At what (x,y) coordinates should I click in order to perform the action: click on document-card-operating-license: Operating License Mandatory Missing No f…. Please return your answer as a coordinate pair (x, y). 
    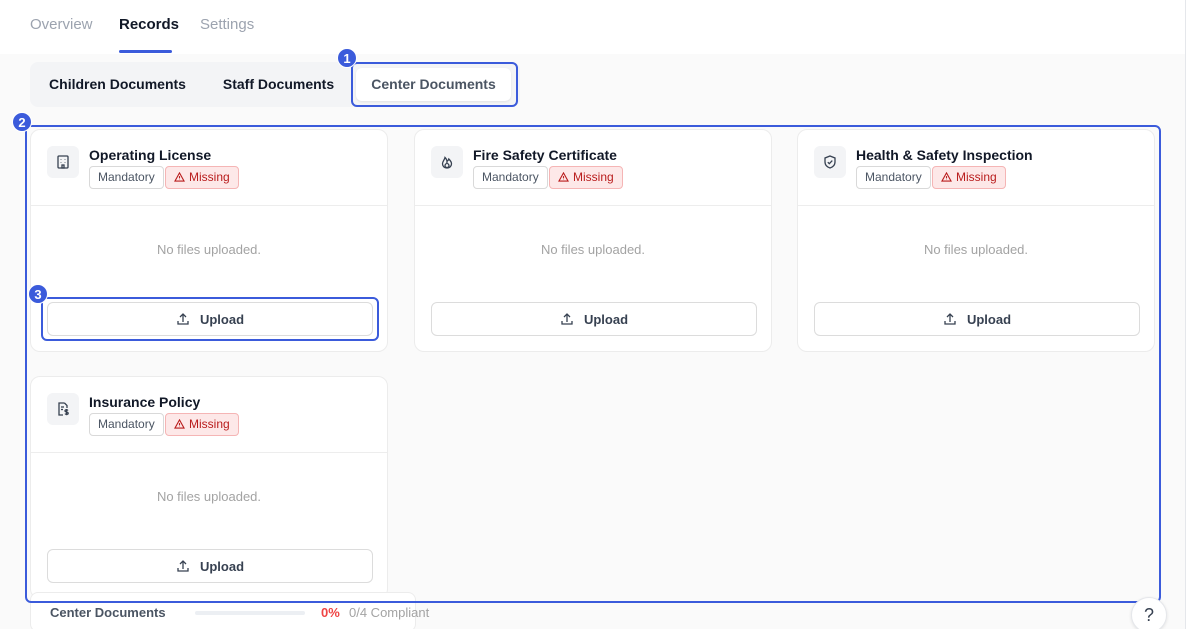
    Looking at the image, I should click on (209, 240).